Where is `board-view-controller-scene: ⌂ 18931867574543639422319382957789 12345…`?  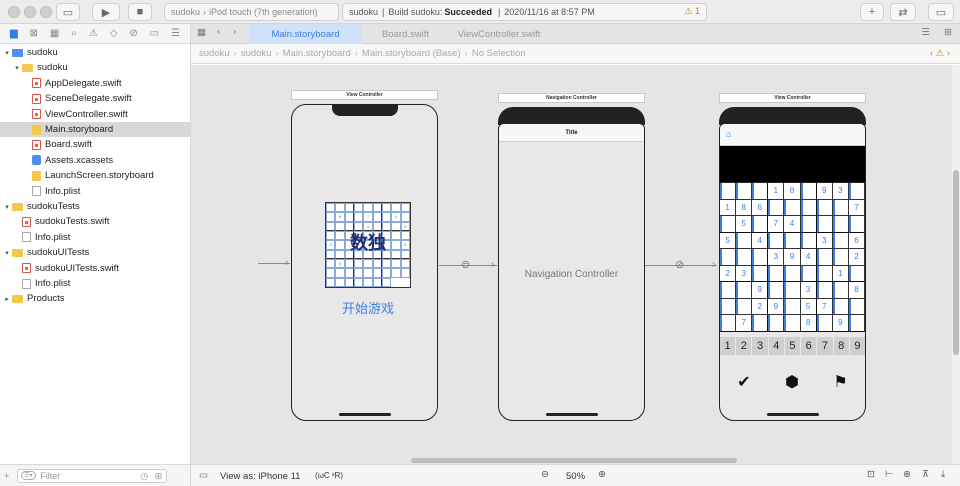 board-view-controller-scene: ⌂ 18931867574543639422319382957789 12345… is located at coordinates (792, 272).